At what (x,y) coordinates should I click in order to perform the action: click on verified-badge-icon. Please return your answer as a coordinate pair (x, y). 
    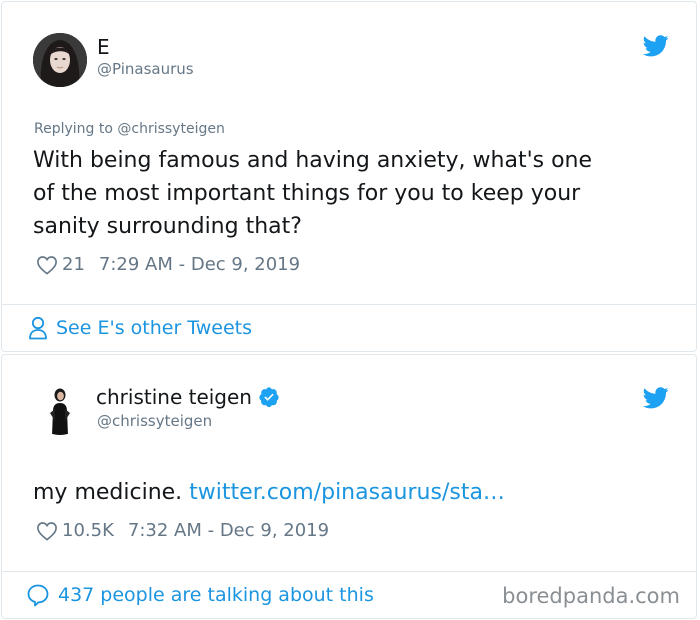
    Looking at the image, I should click on (269, 397).